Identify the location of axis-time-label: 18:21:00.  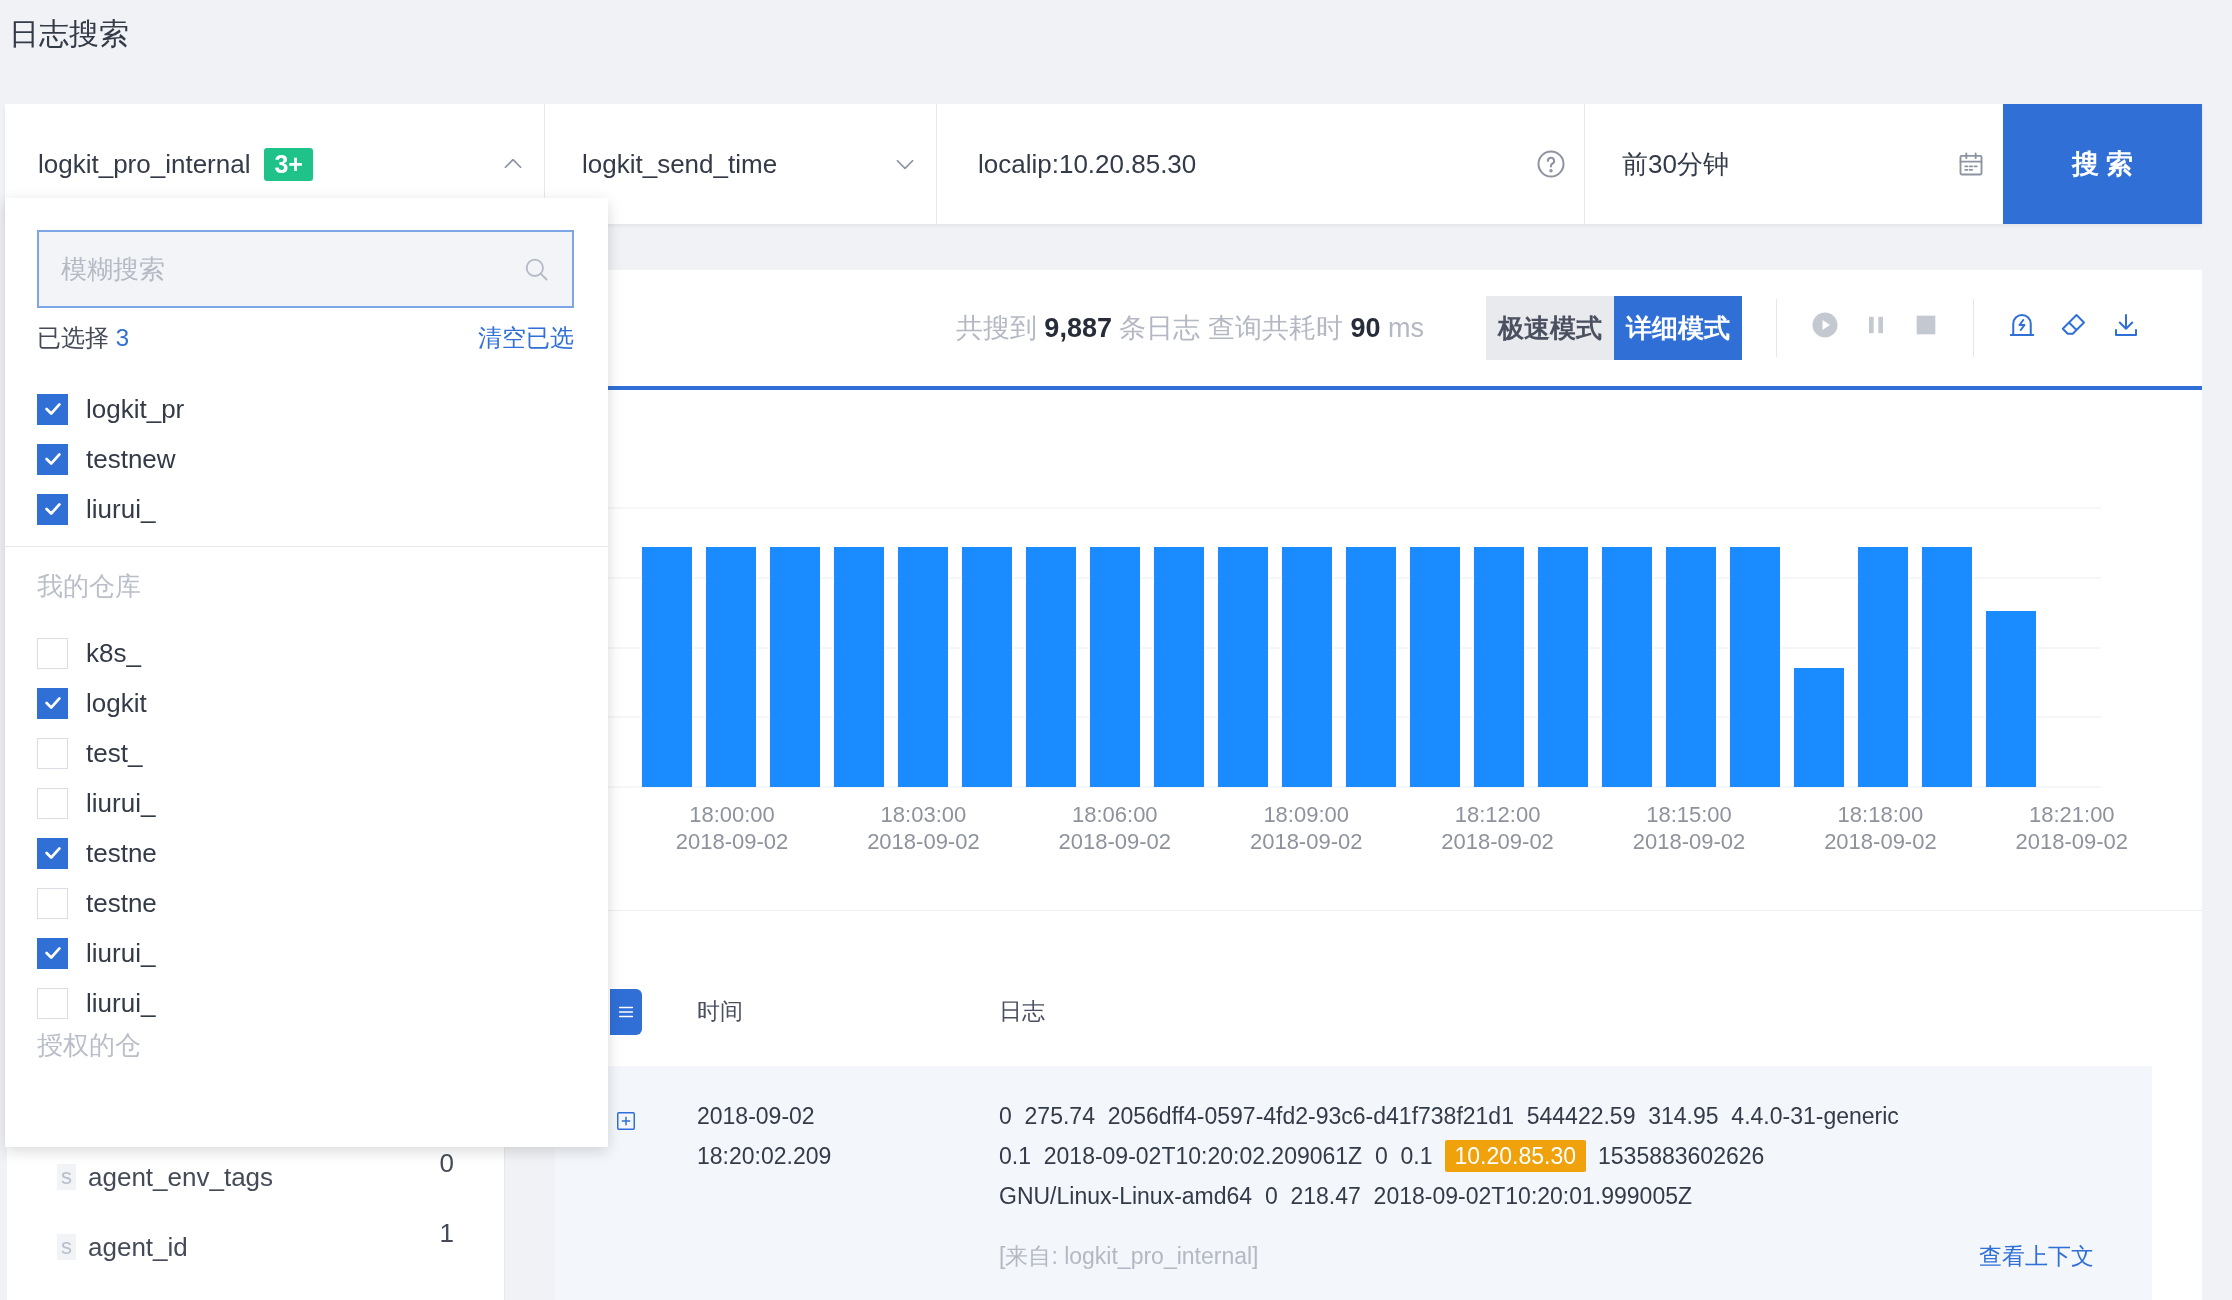
(2072, 815).